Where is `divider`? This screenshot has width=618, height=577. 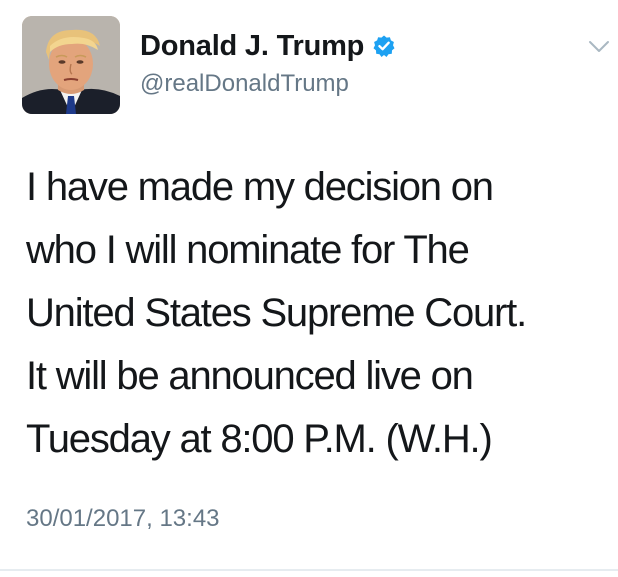 divider is located at coordinates (309, 570).